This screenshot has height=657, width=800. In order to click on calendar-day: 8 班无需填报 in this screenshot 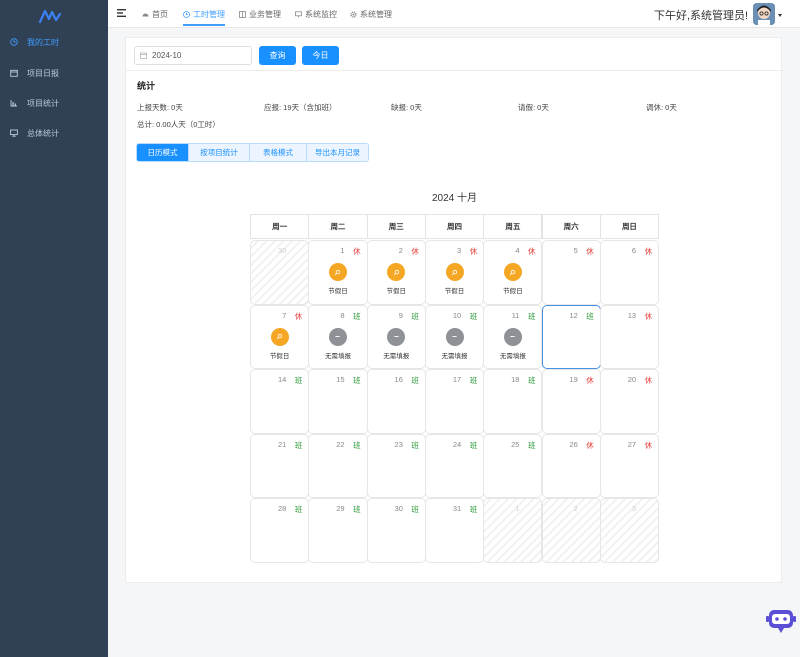, I will do `click(338, 336)`.